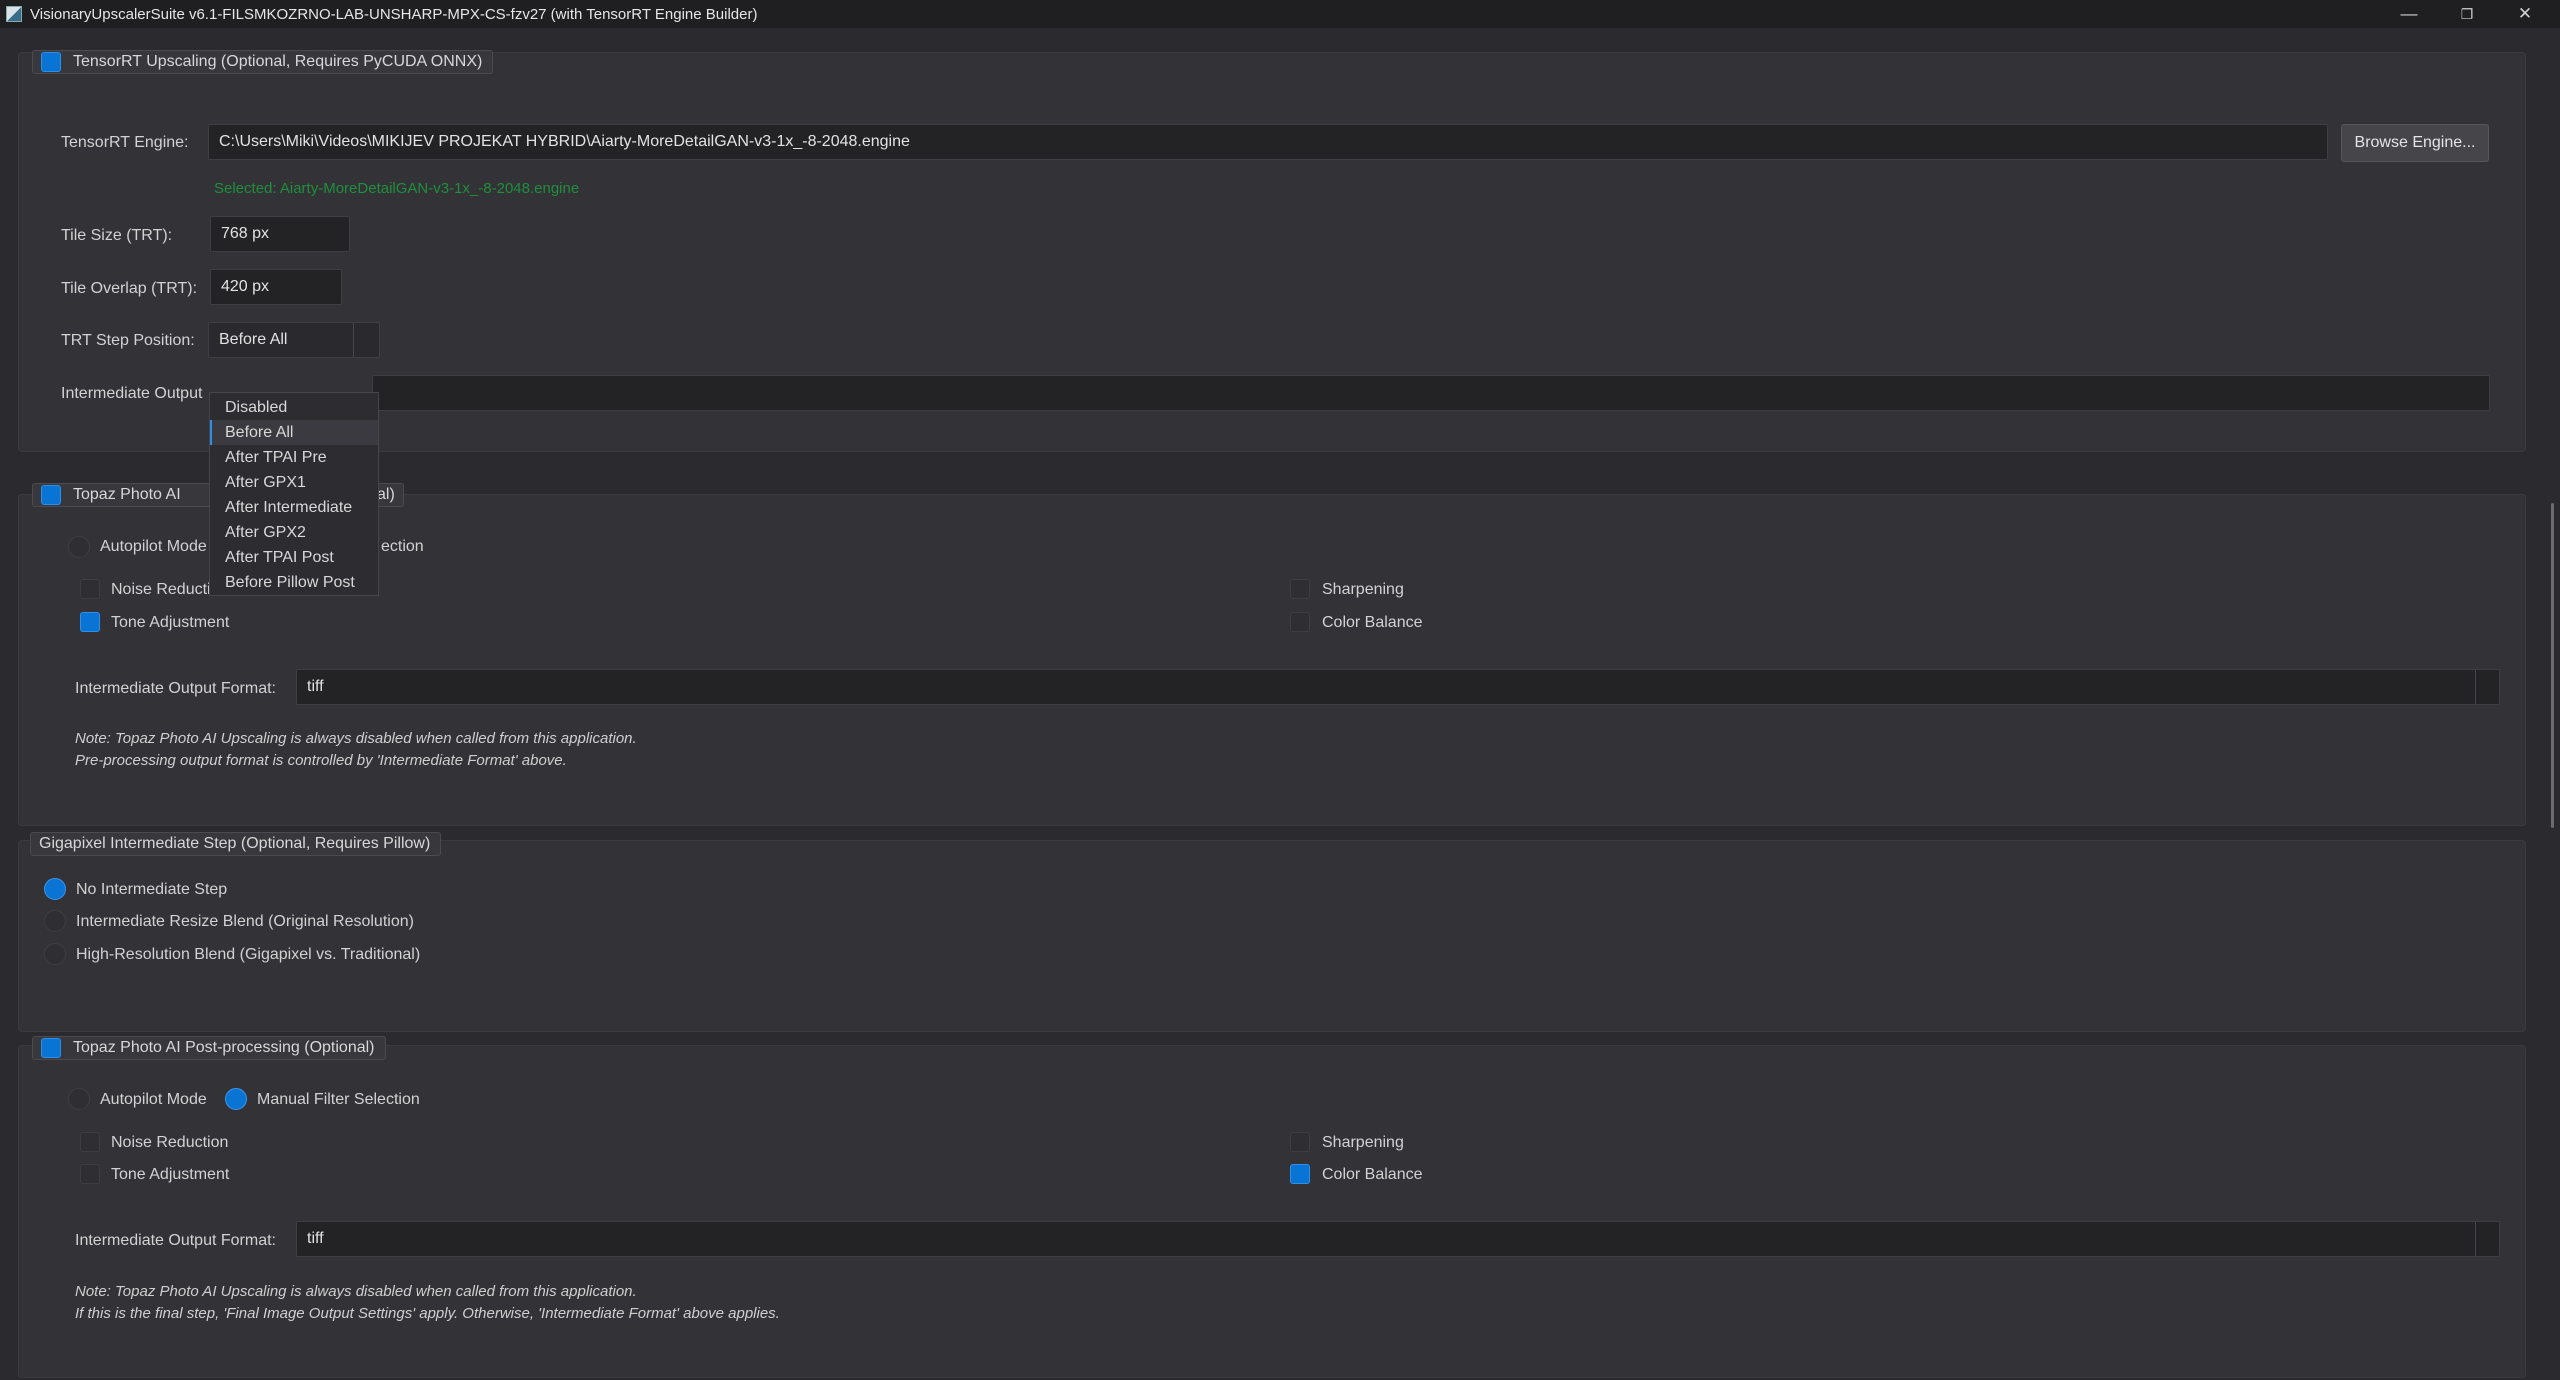 Image resolution: width=2560 pixels, height=1380 pixels. I want to click on vertical-scrollbar-thumb, so click(2552, 665).